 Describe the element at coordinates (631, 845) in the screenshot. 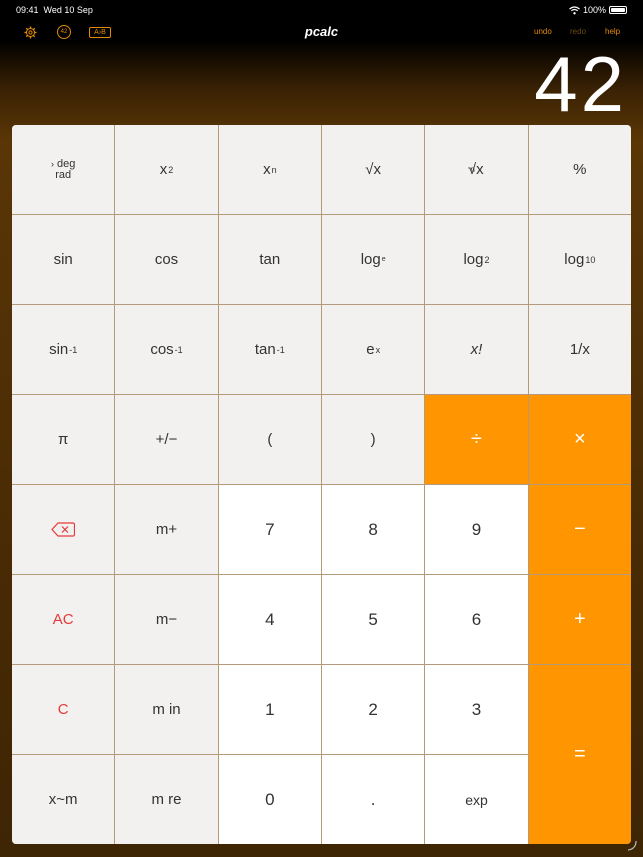

I see `resize-handle-icon` at that location.